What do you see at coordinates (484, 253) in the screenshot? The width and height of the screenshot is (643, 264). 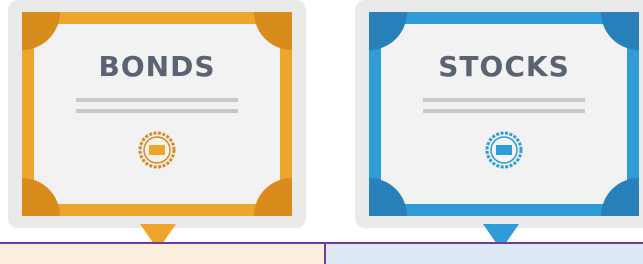 I see `stocks-panel` at bounding box center [484, 253].